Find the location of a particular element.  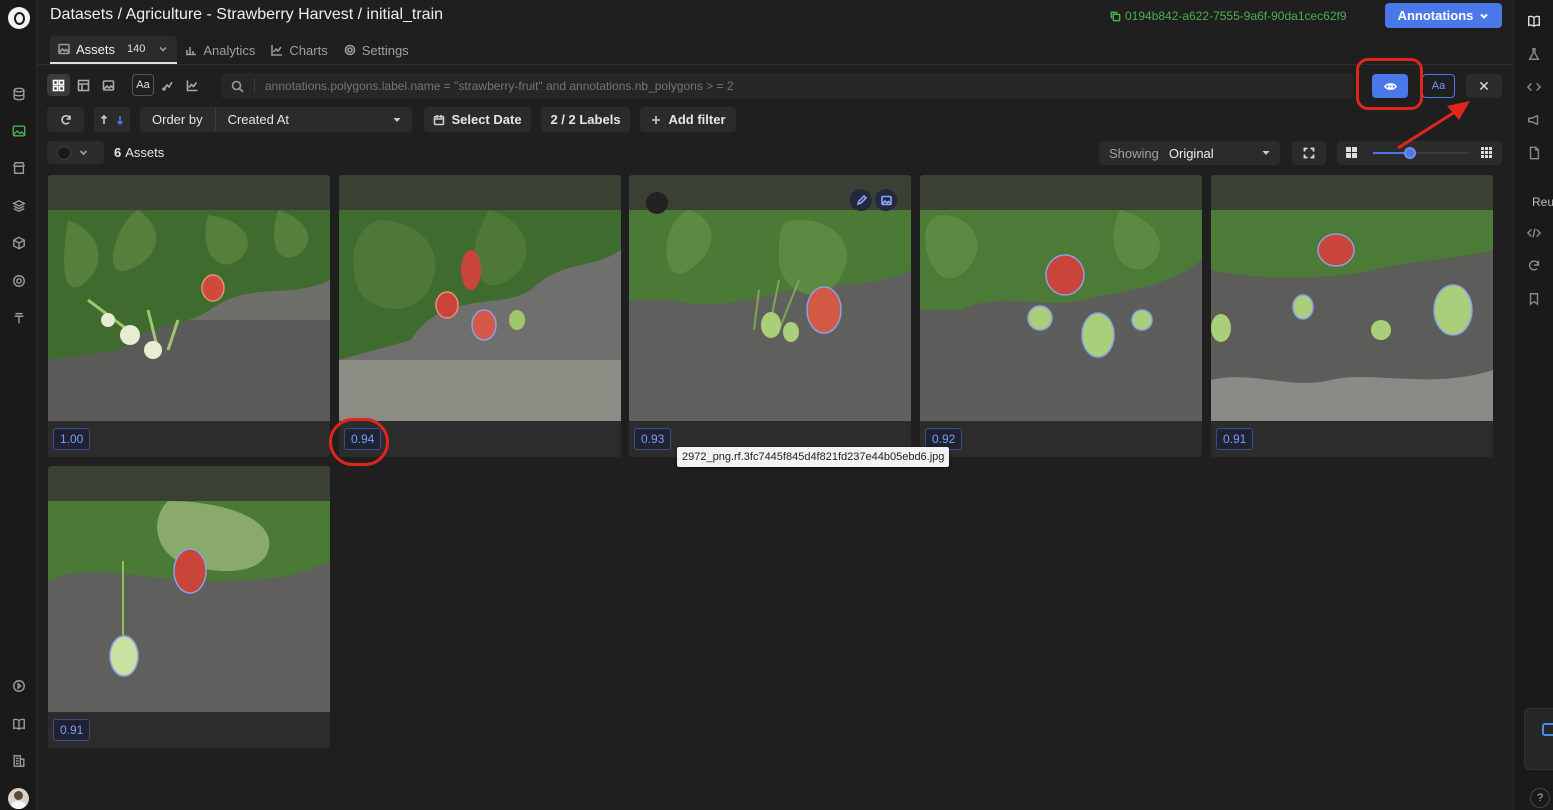

expand-icon is located at coordinates (1309, 153).